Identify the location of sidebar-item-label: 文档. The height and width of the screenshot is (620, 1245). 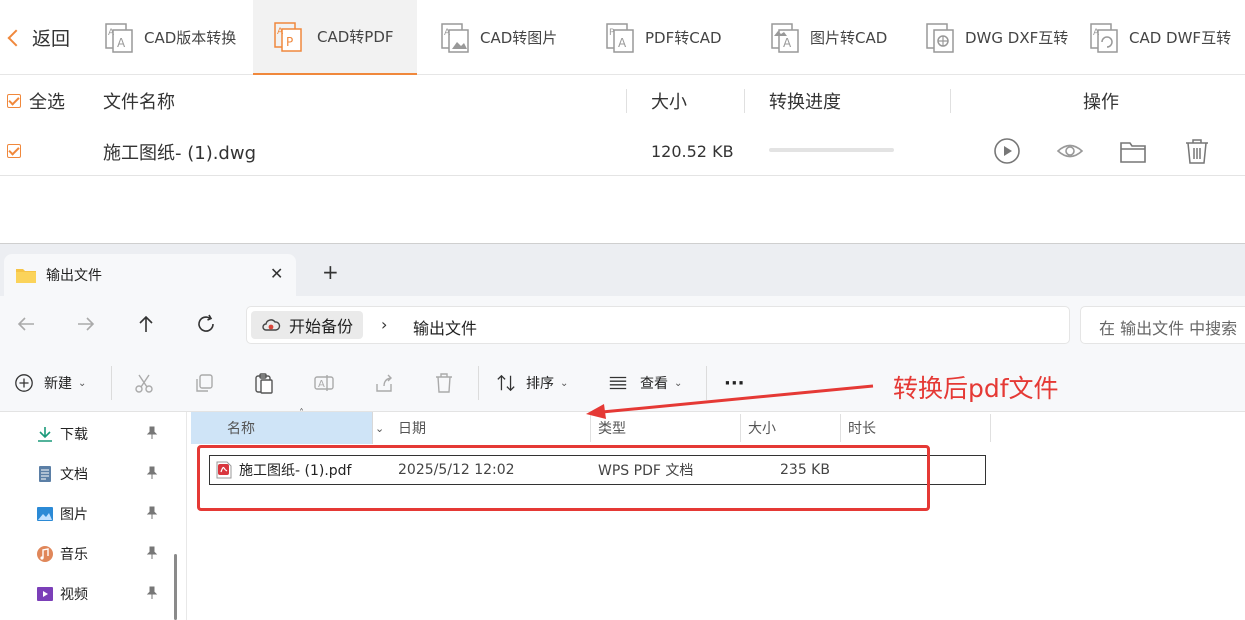
(74, 475).